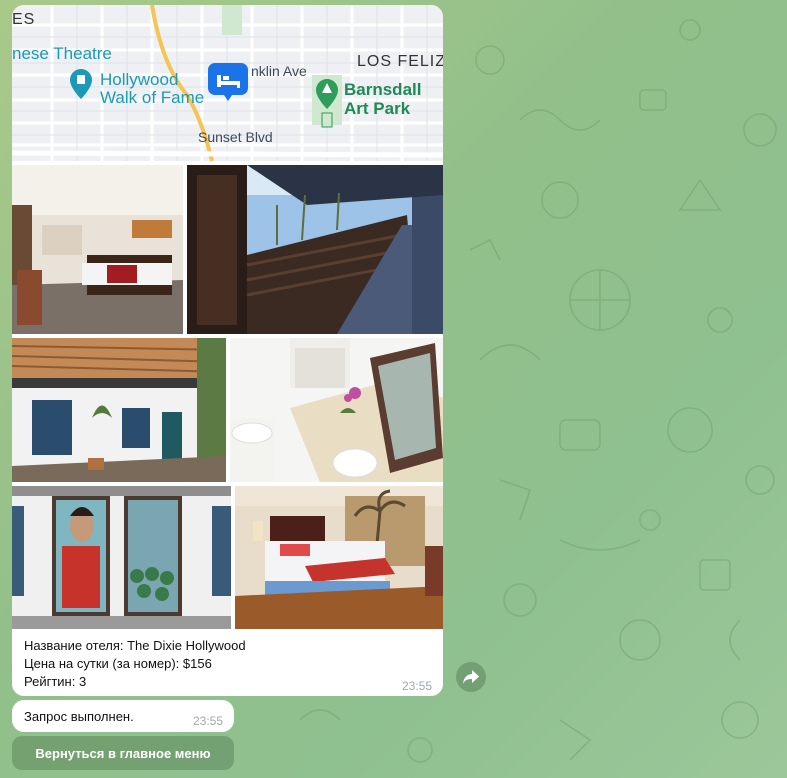  What do you see at coordinates (279, 71) in the screenshot?
I see `map-label-avenue: nklin Ave` at bounding box center [279, 71].